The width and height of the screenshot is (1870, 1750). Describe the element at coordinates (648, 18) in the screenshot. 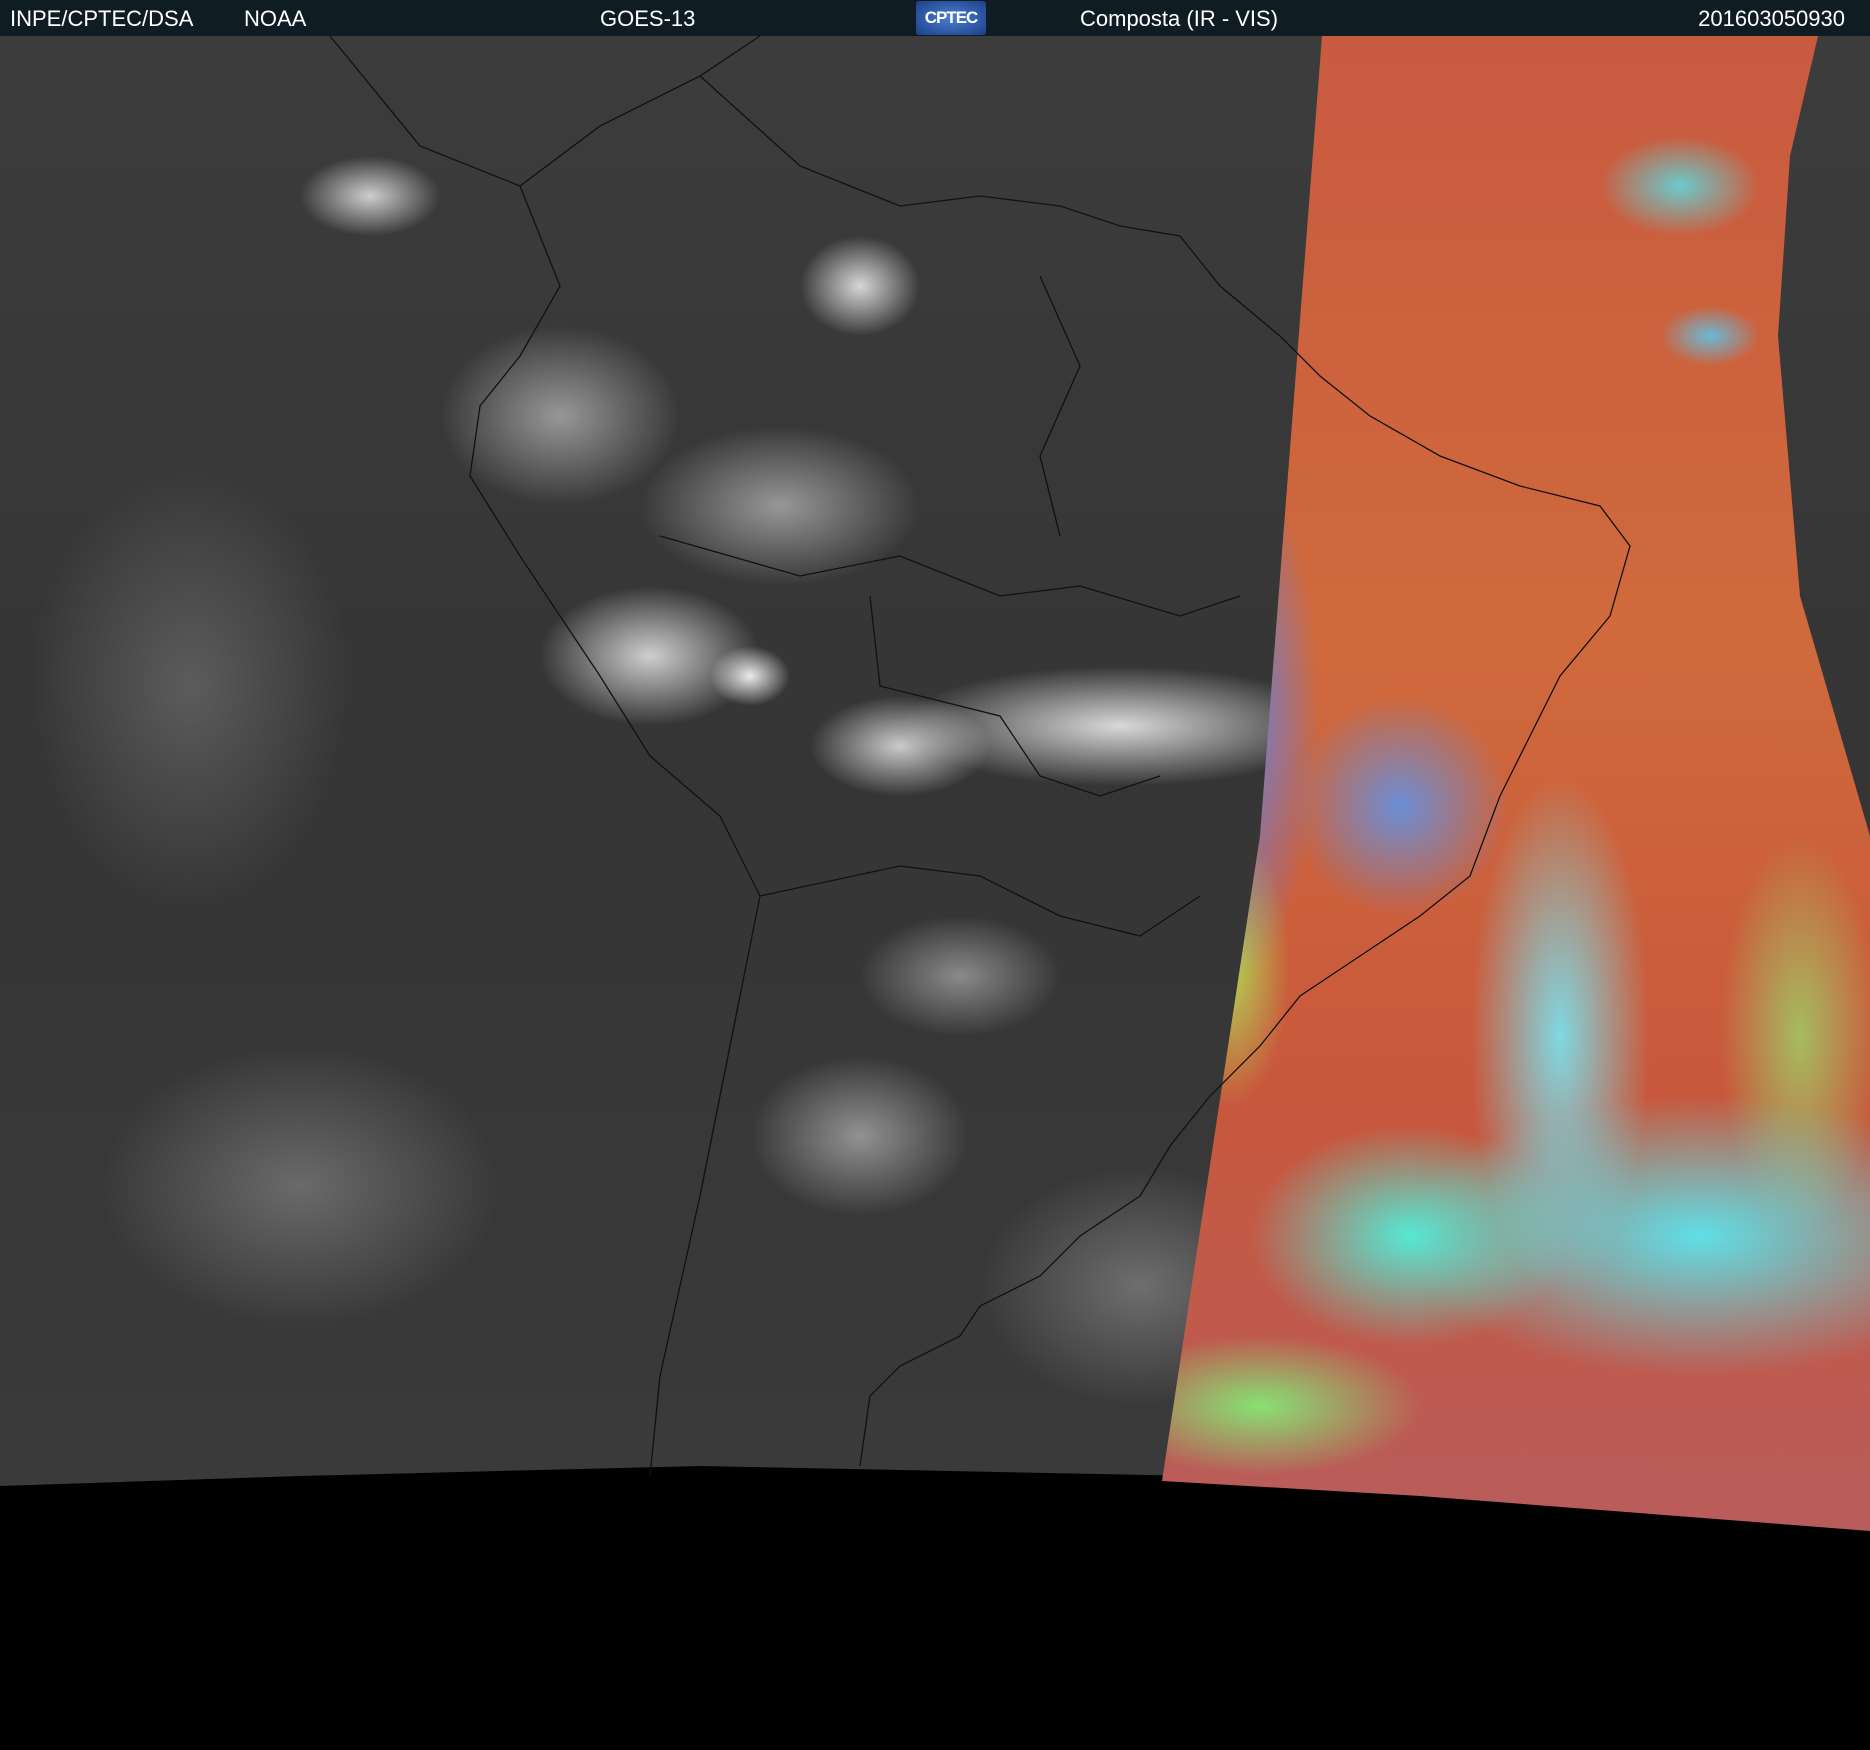

I see `satellite-label: GOES-13` at that location.